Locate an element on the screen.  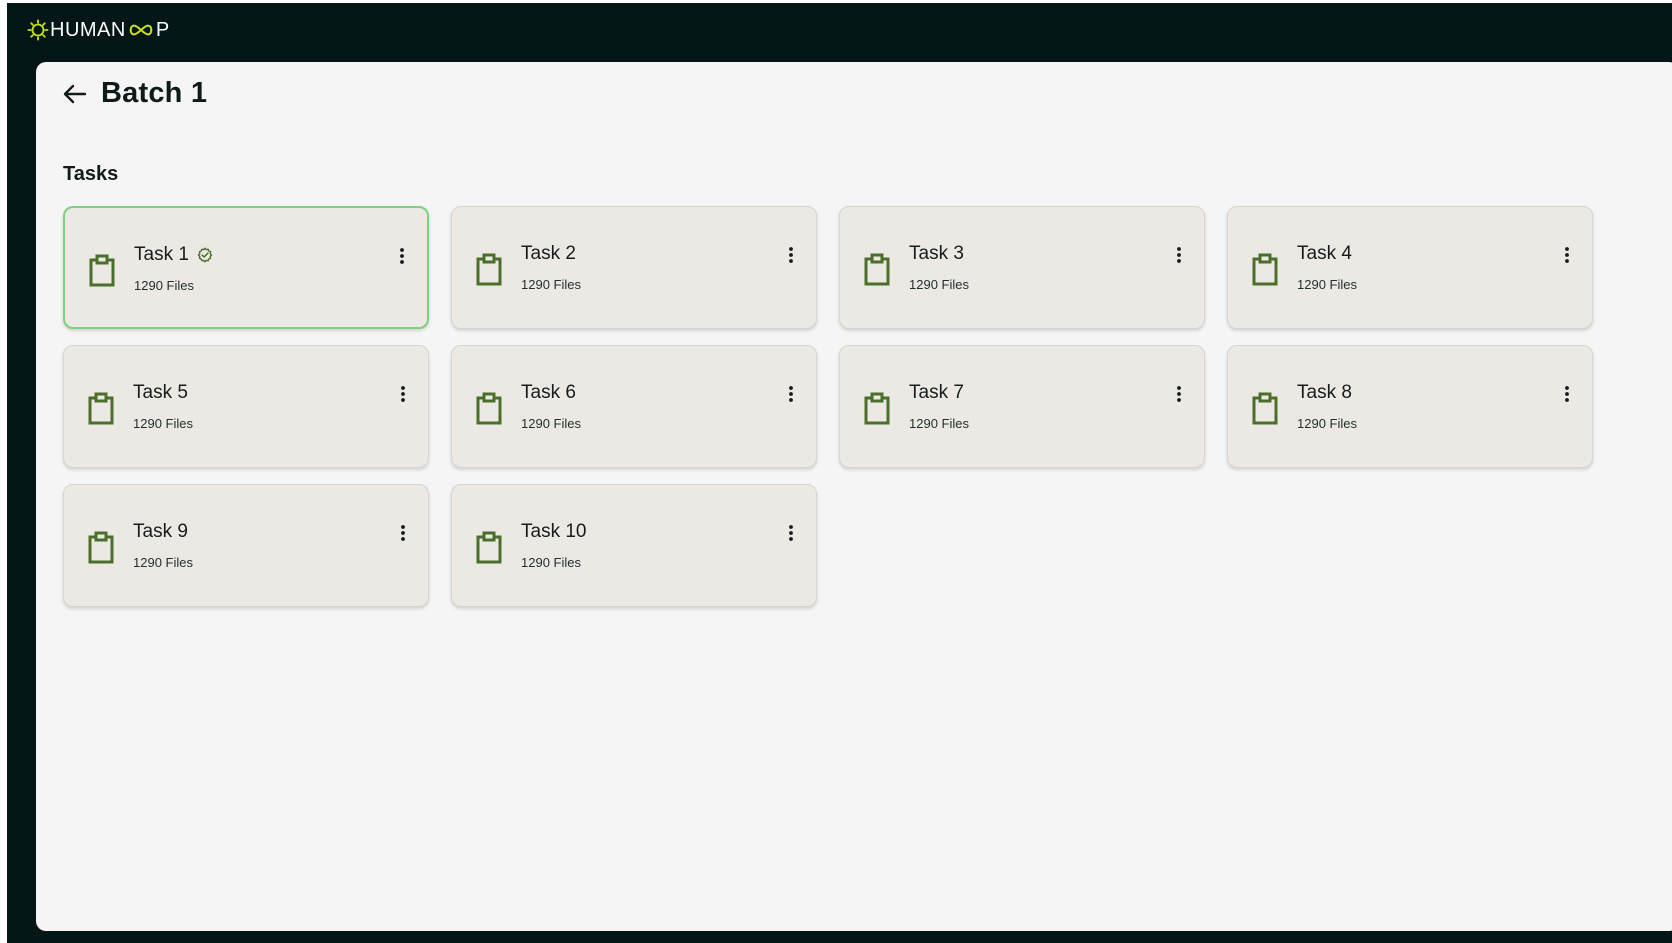
logo-text-right: P is located at coordinates (162, 29).